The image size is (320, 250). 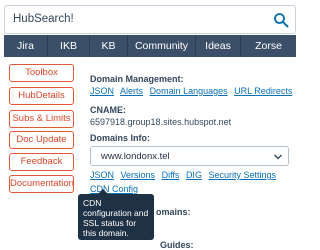 What do you see at coordinates (150, 19) in the screenshot?
I see `search-input: HubSearch!` at bounding box center [150, 19].